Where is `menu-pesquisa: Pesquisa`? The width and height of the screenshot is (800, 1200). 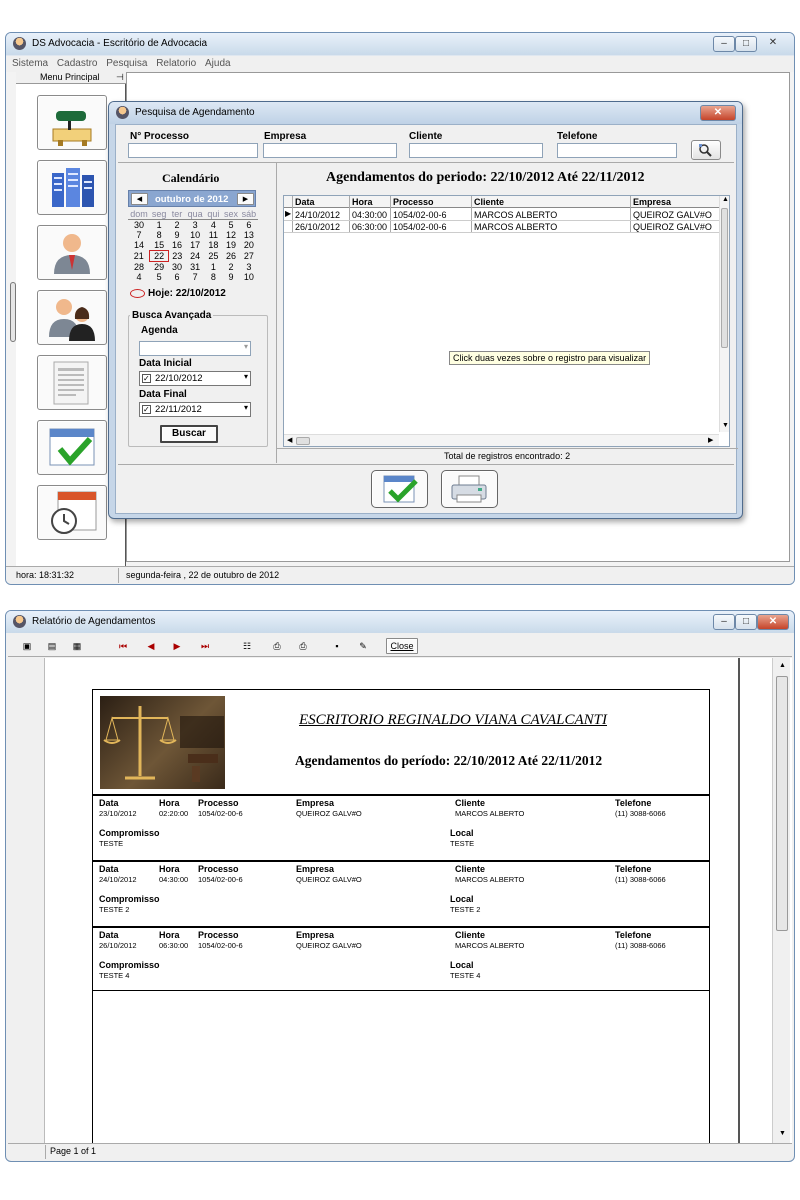 menu-pesquisa: Pesquisa is located at coordinates (126, 64).